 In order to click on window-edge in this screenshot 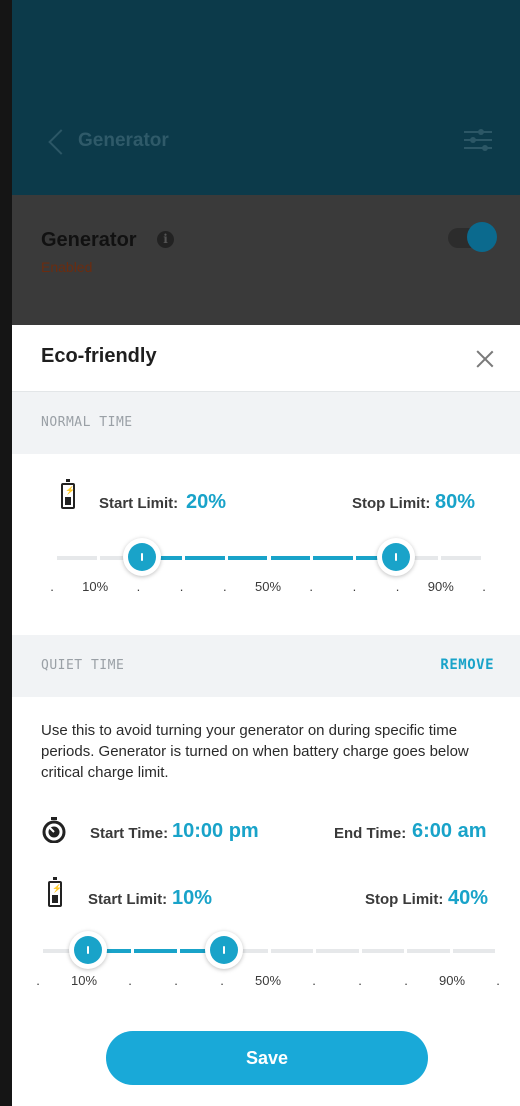, I will do `click(6, 553)`.